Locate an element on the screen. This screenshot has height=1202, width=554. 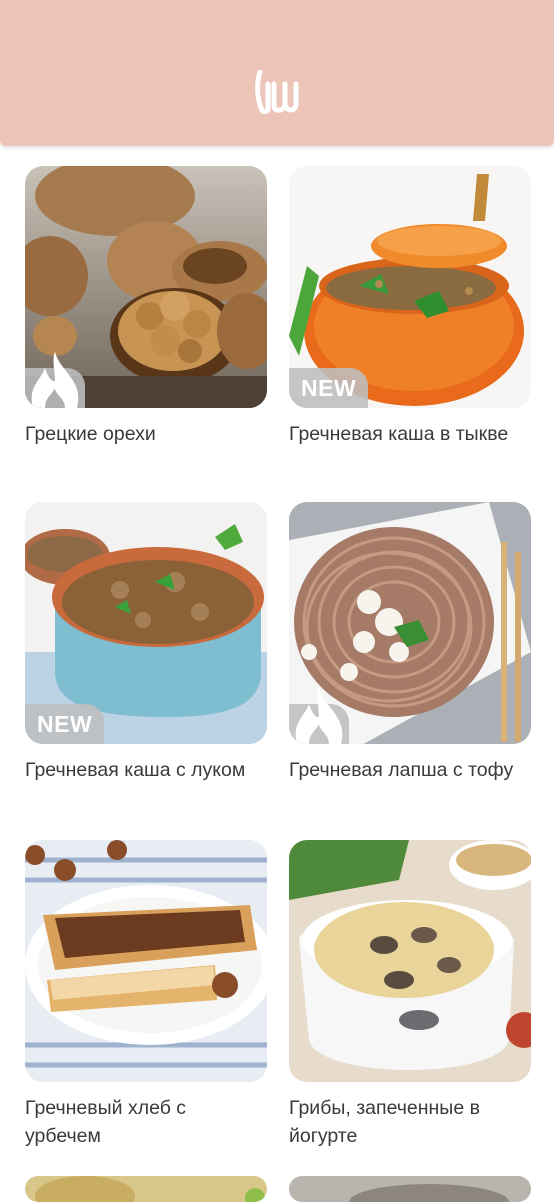
recipe-card-walnuts: Грецкие орехи is located at coordinates (146, 307).